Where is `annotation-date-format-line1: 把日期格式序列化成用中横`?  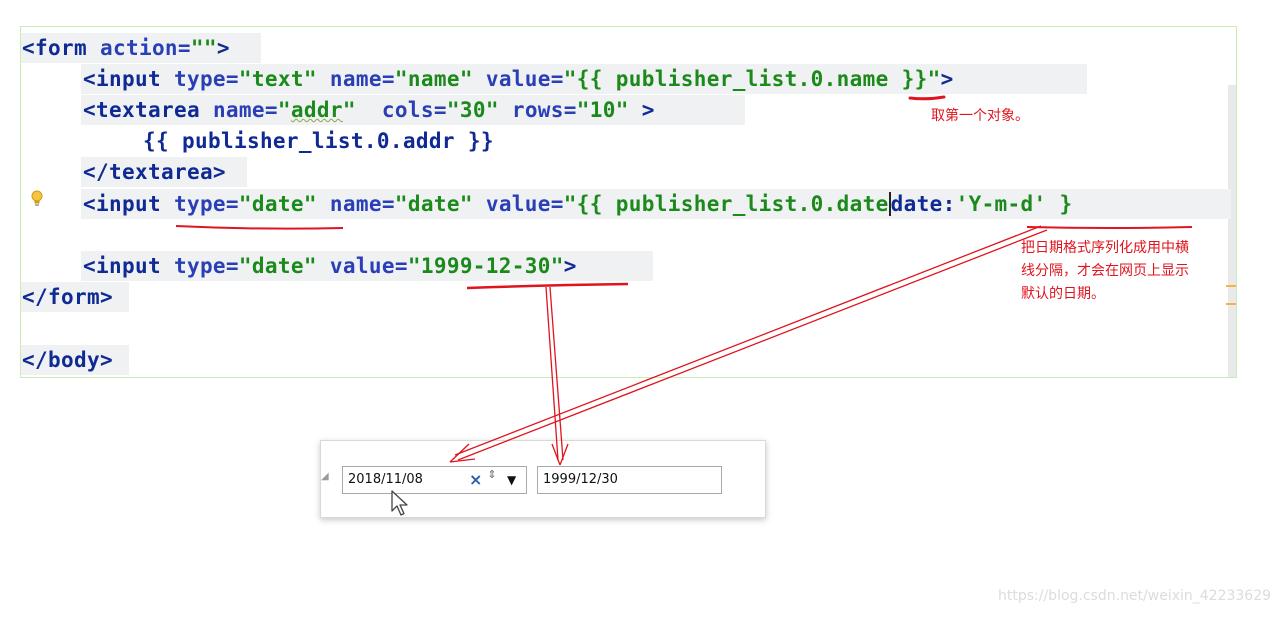
annotation-date-format-line1: 把日期格式序列化成用中横 is located at coordinates (1105, 248).